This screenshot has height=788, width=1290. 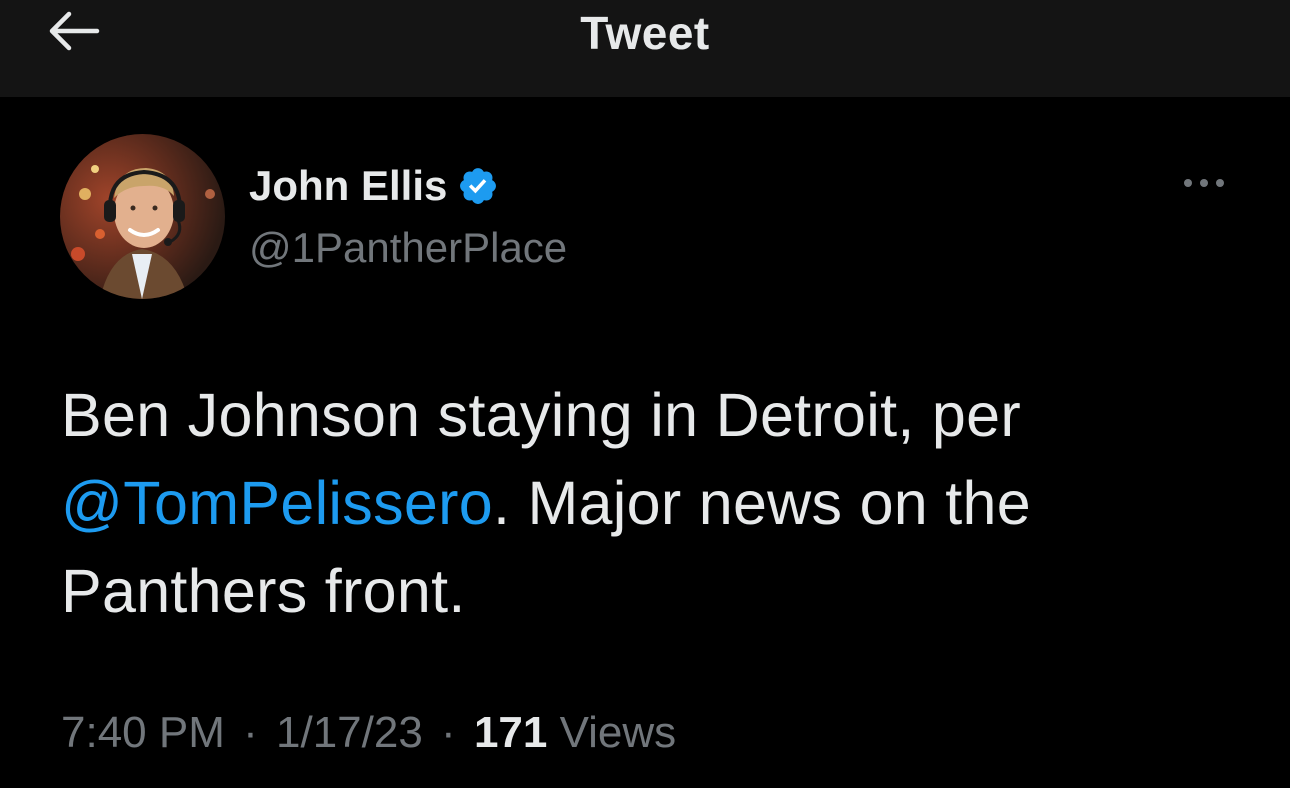 I want to click on avatar, so click(x=142, y=216).